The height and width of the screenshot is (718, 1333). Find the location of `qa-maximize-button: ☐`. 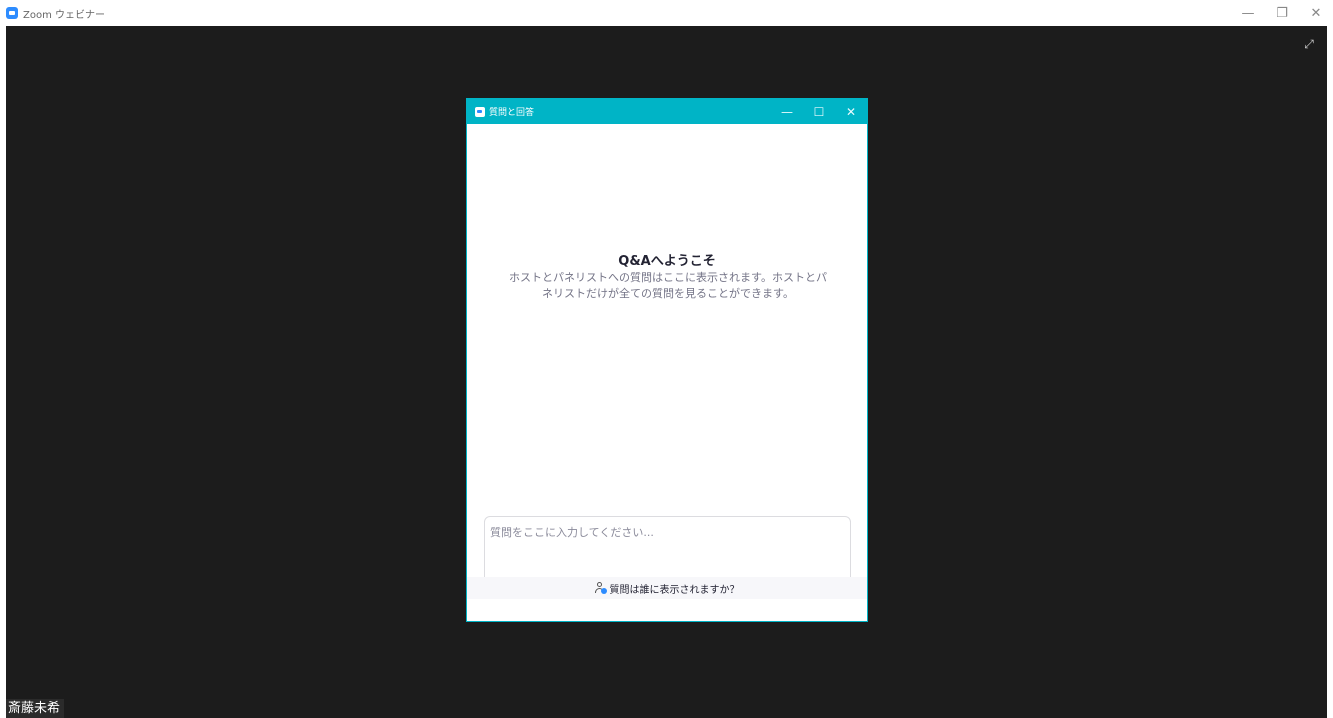

qa-maximize-button: ☐ is located at coordinates (819, 111).